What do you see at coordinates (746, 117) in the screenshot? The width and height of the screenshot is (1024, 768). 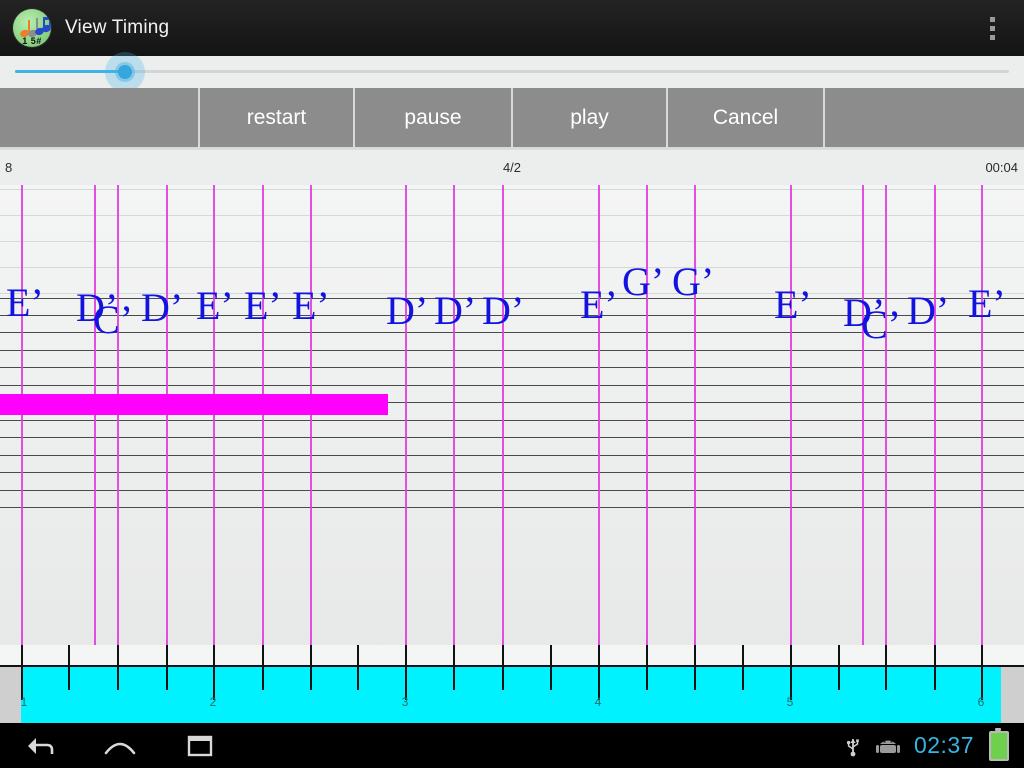 I see `cancel-button: Cancel` at bounding box center [746, 117].